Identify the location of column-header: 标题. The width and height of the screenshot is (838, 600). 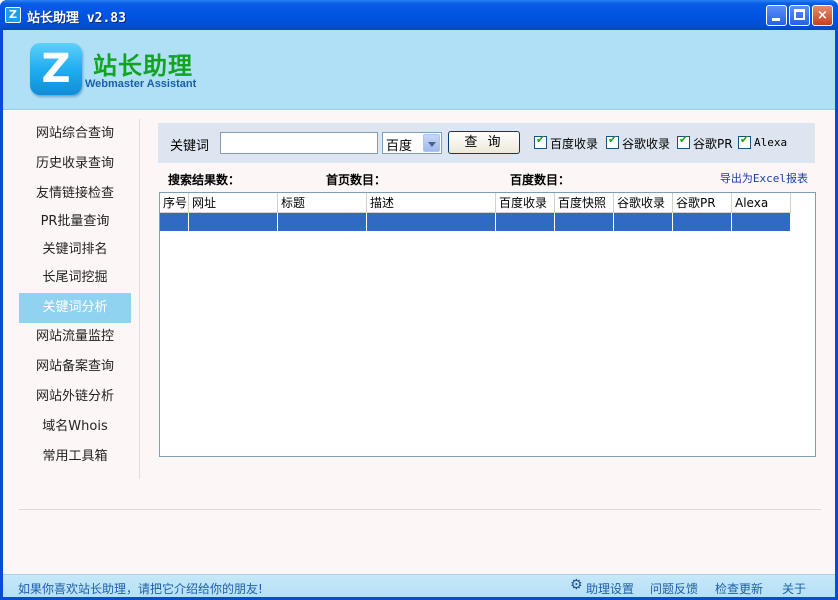
(322, 203).